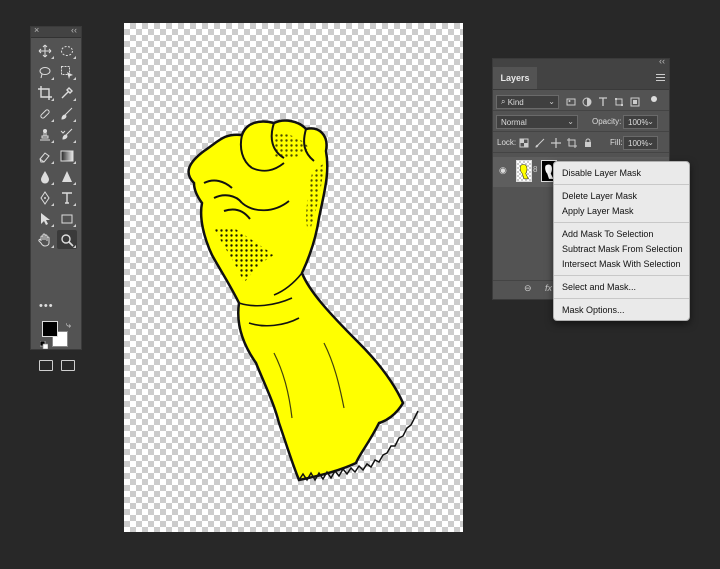  Describe the element at coordinates (514, 122) in the screenshot. I see `blend-mode-value: Normal` at that location.